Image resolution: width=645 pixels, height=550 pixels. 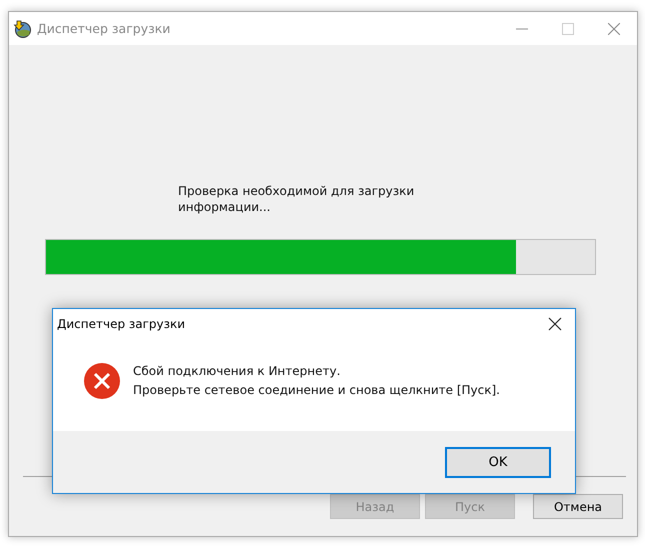 What do you see at coordinates (578, 506) in the screenshot?
I see `dialog-button: Отмена` at bounding box center [578, 506].